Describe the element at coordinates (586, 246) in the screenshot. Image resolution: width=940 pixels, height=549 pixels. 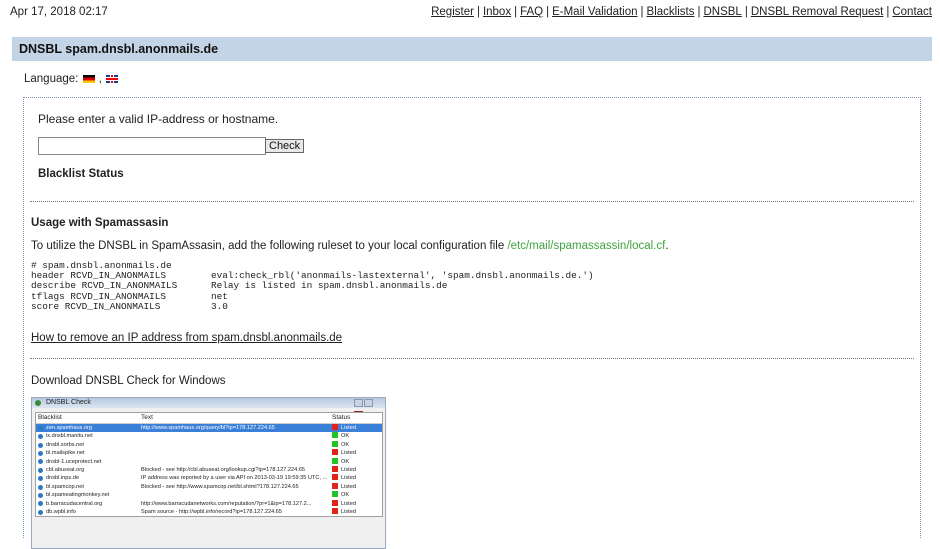
I see `config-file-path: /etc/mail/spamassassin/local.cf` at that location.